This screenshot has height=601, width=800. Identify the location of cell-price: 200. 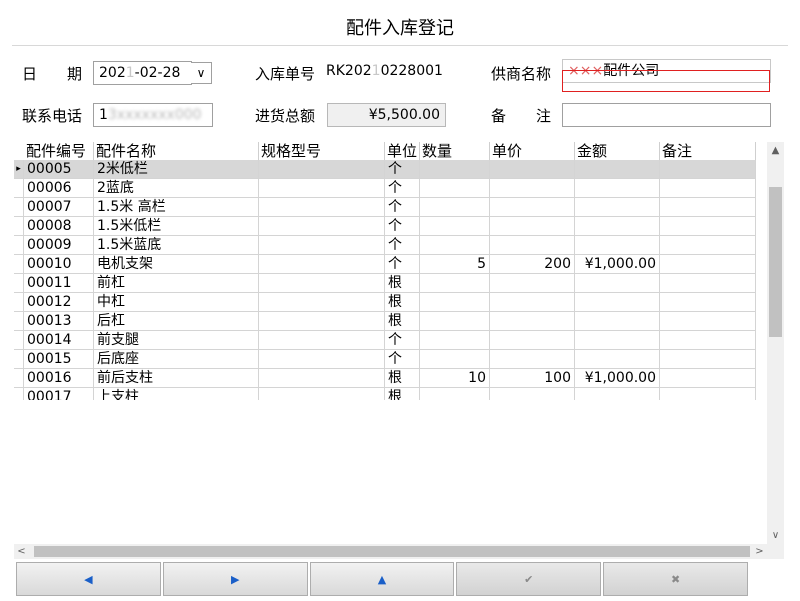
(532, 264).